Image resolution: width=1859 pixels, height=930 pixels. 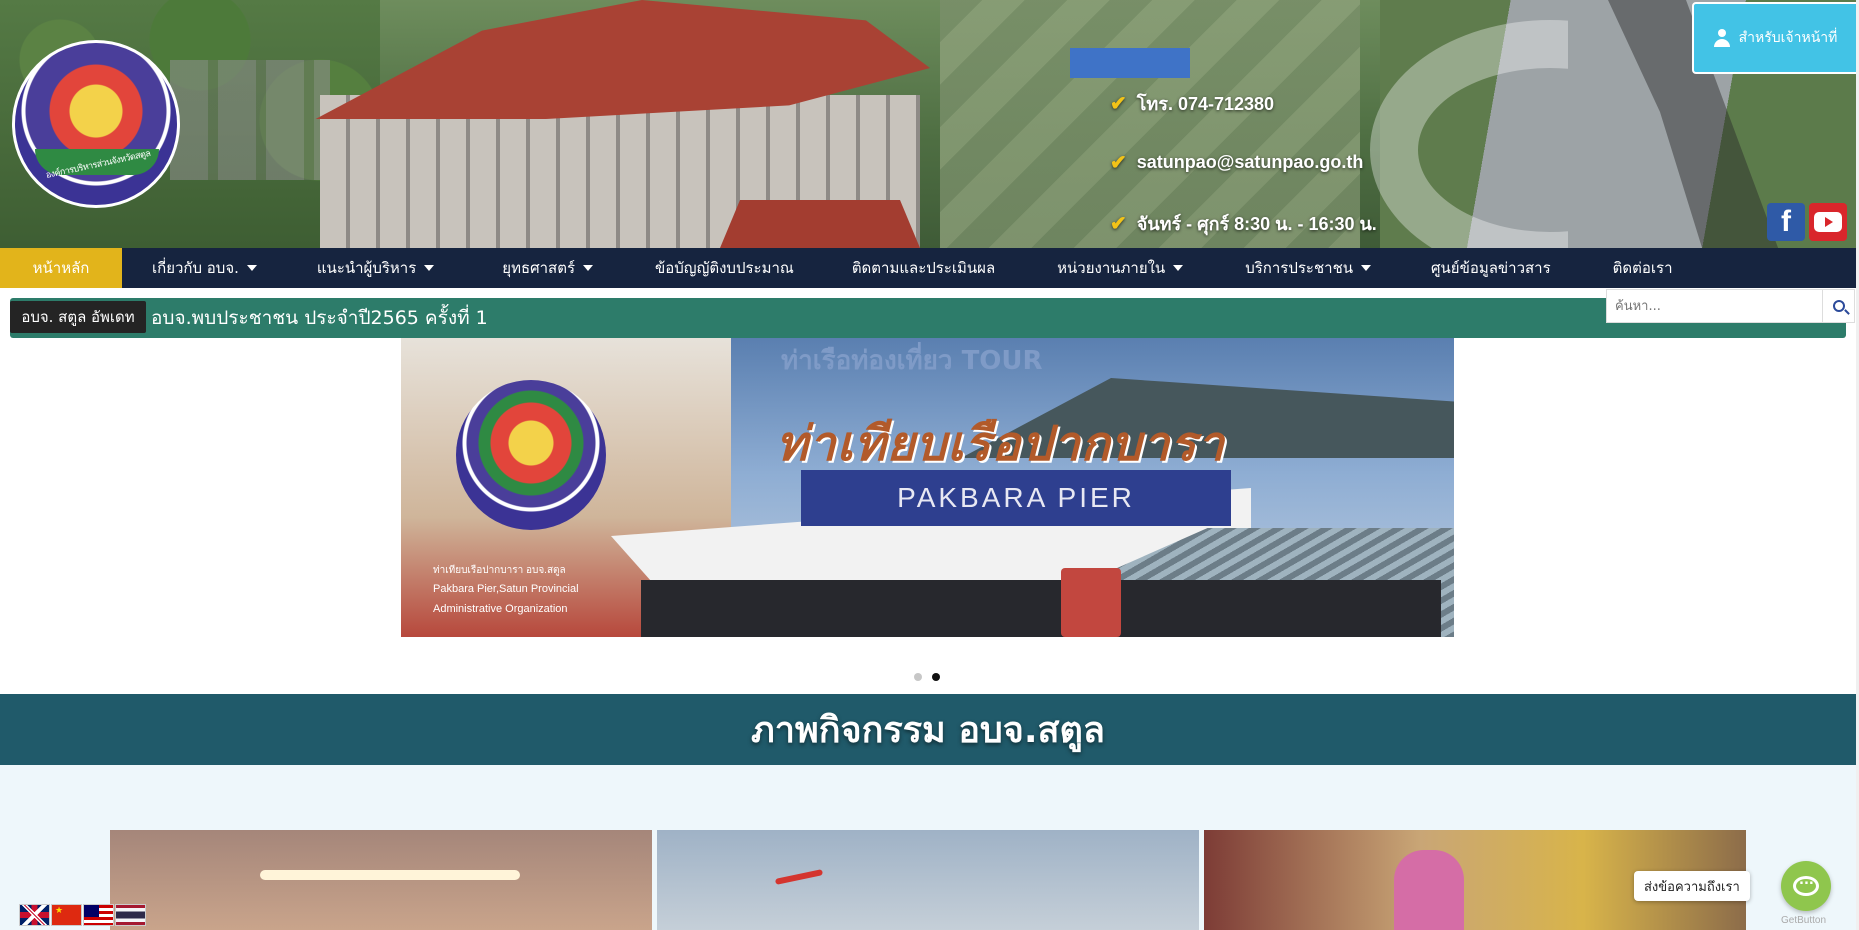 I want to click on slide-caption-en-1: Pakbara Pier,Satun Provincial, so click(x=506, y=589).